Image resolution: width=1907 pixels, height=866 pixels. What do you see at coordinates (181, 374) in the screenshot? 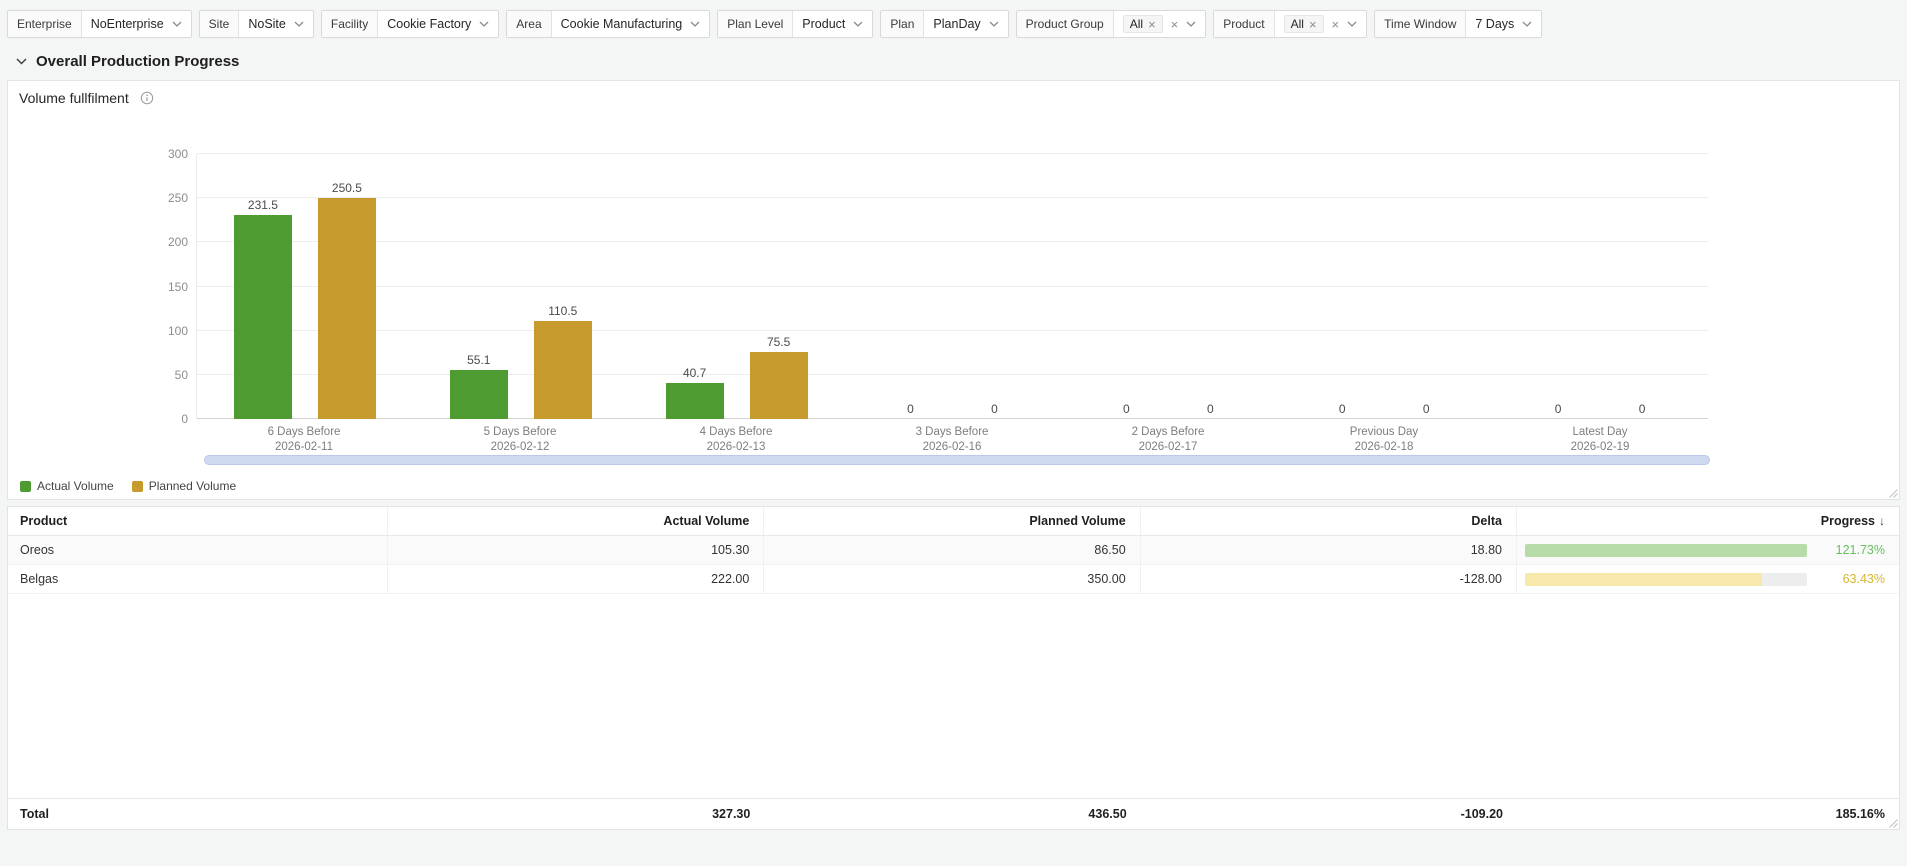
I see `y-axis-tick-label: 50` at bounding box center [181, 374].